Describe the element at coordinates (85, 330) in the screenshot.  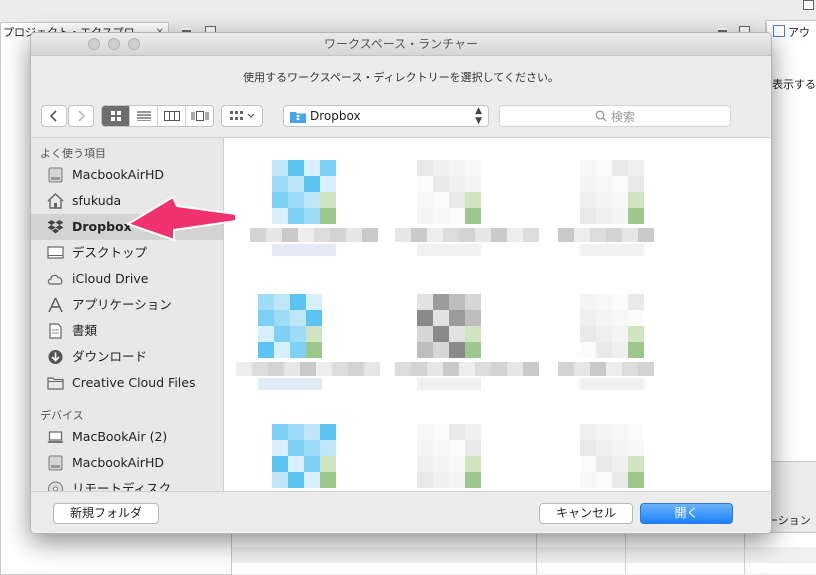
I see `sidebar-item-label: 書類` at that location.